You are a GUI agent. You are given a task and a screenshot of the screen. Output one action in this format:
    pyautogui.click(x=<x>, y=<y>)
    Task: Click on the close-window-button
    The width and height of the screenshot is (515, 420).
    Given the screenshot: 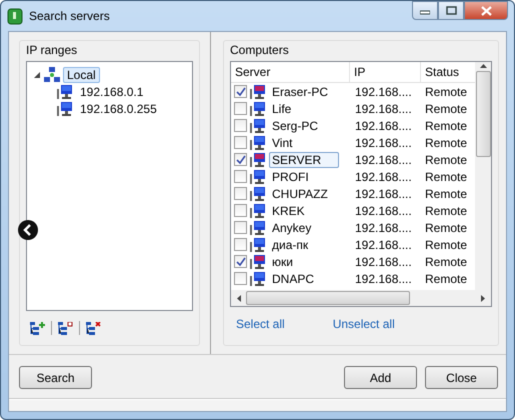 What is the action you would take?
    pyautogui.click(x=486, y=10)
    